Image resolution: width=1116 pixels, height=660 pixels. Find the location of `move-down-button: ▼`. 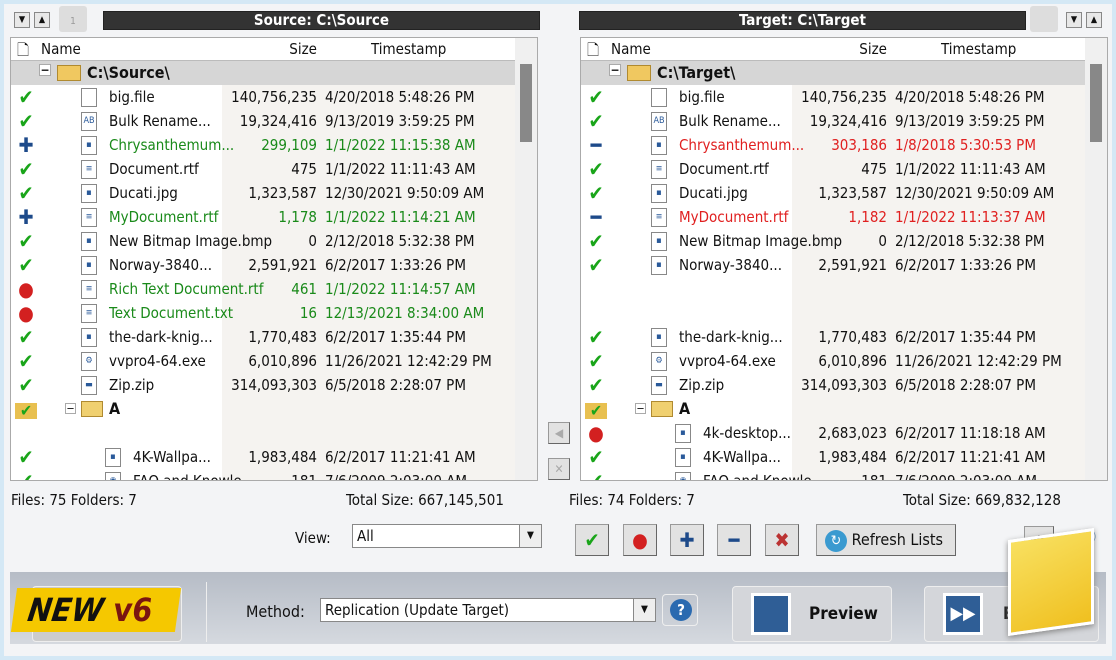

move-down-button: ▼ is located at coordinates (22, 20).